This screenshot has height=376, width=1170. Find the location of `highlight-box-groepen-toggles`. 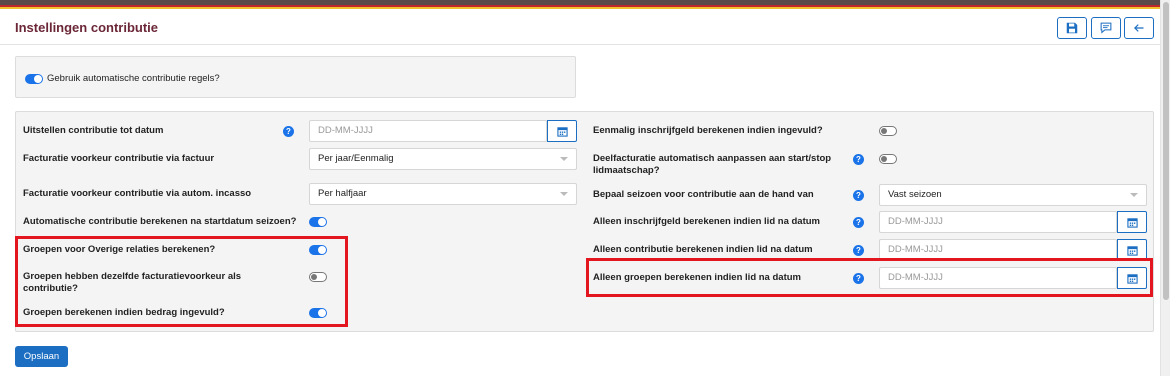

highlight-box-groepen-toggles is located at coordinates (181, 281).